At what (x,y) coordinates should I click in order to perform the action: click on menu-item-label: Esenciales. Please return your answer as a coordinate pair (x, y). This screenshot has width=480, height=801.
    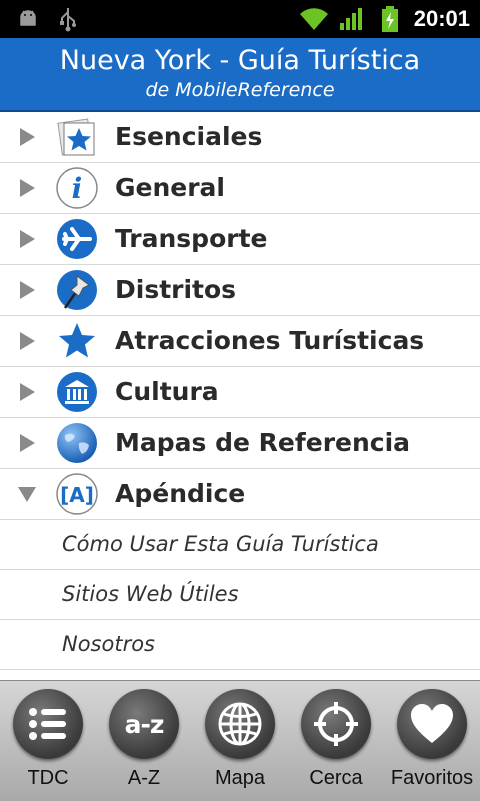
    Looking at the image, I should click on (189, 136).